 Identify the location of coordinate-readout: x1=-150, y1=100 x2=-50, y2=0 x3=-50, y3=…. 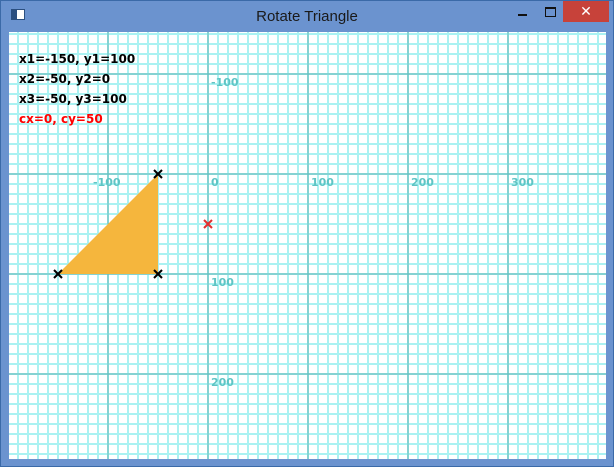
(77, 92).